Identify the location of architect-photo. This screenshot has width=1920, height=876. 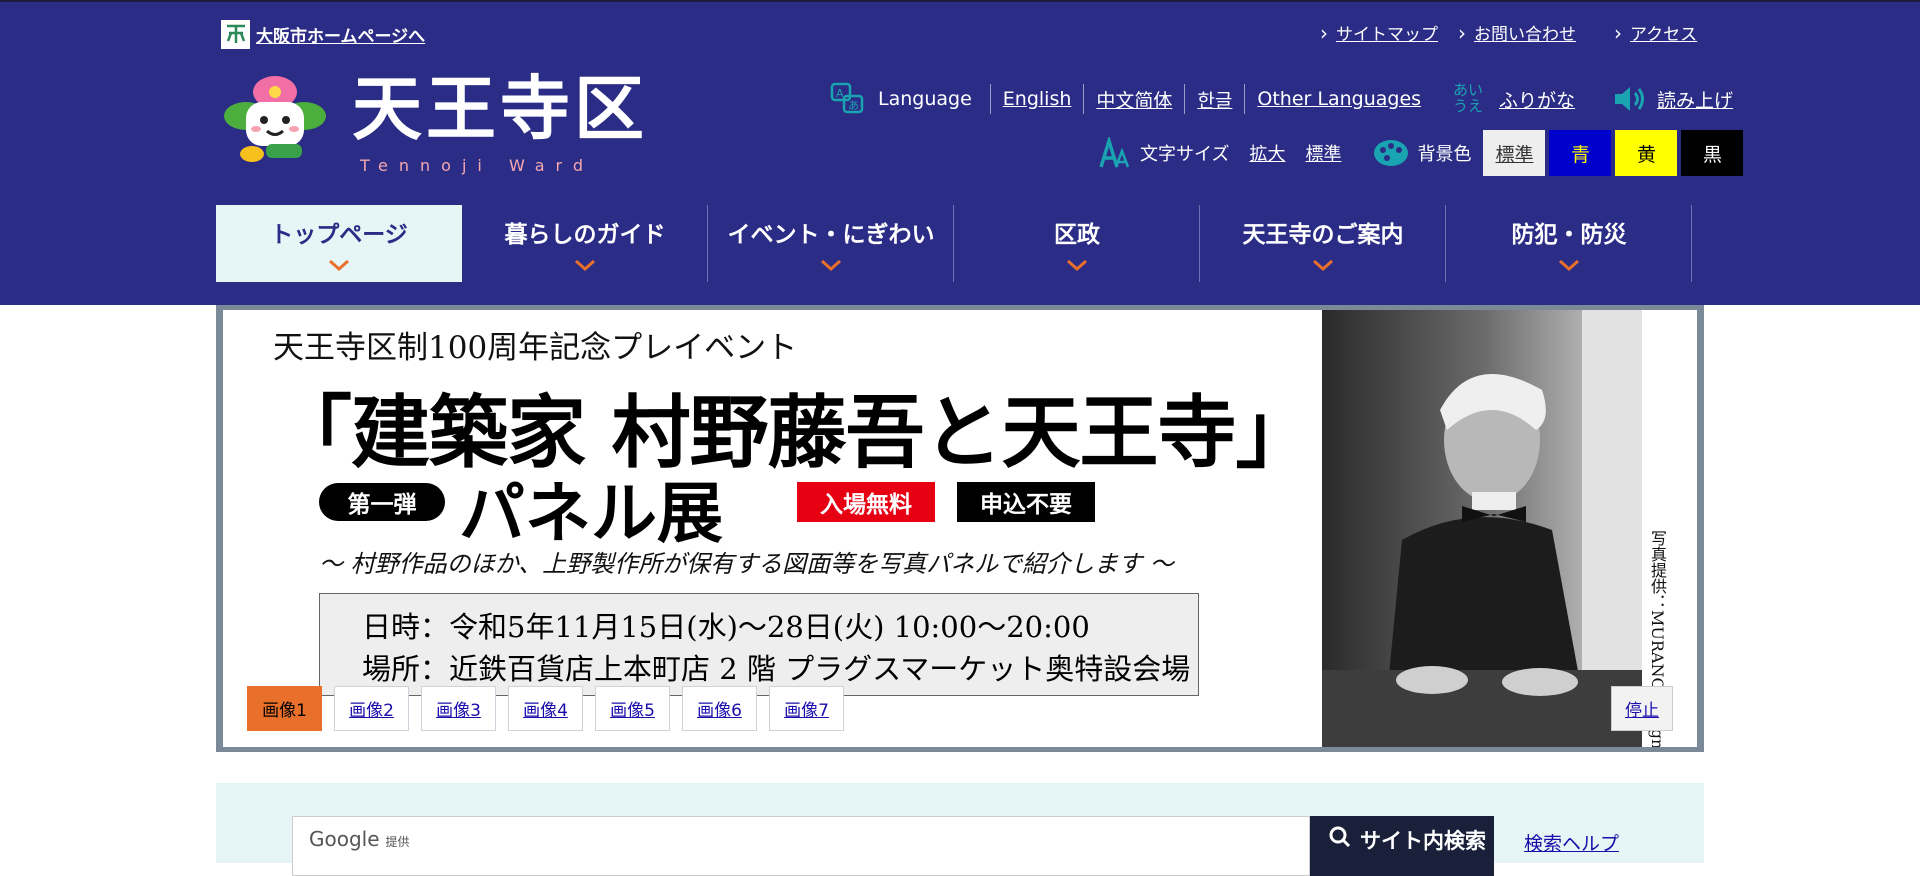
(1482, 528).